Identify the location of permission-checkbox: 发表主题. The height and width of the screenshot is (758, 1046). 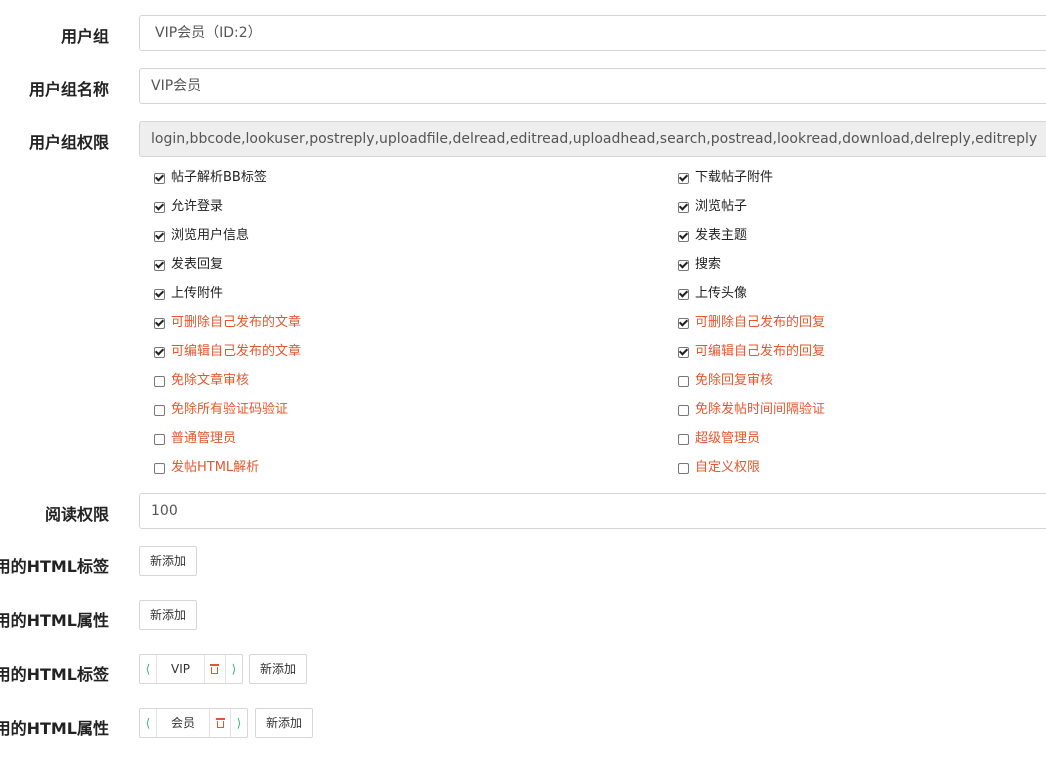
(712, 236).